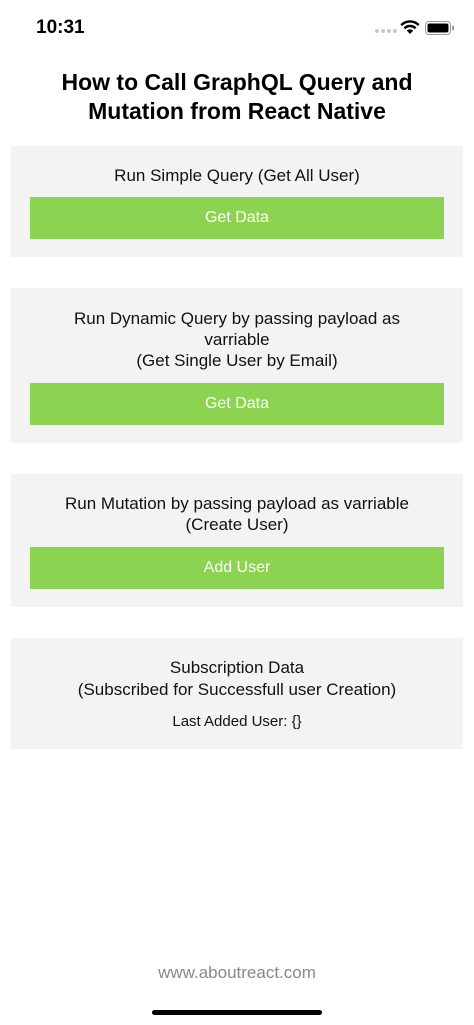 This screenshot has width=474, height=1025. What do you see at coordinates (386, 31) in the screenshot?
I see `signal-icon` at bounding box center [386, 31].